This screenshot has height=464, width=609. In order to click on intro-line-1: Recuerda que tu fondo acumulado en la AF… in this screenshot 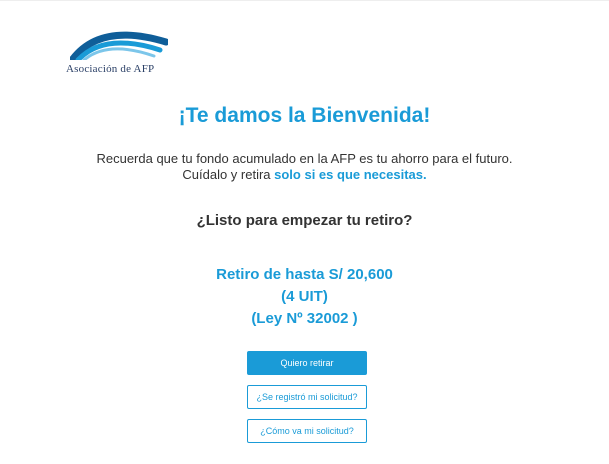, I will do `click(304, 158)`.